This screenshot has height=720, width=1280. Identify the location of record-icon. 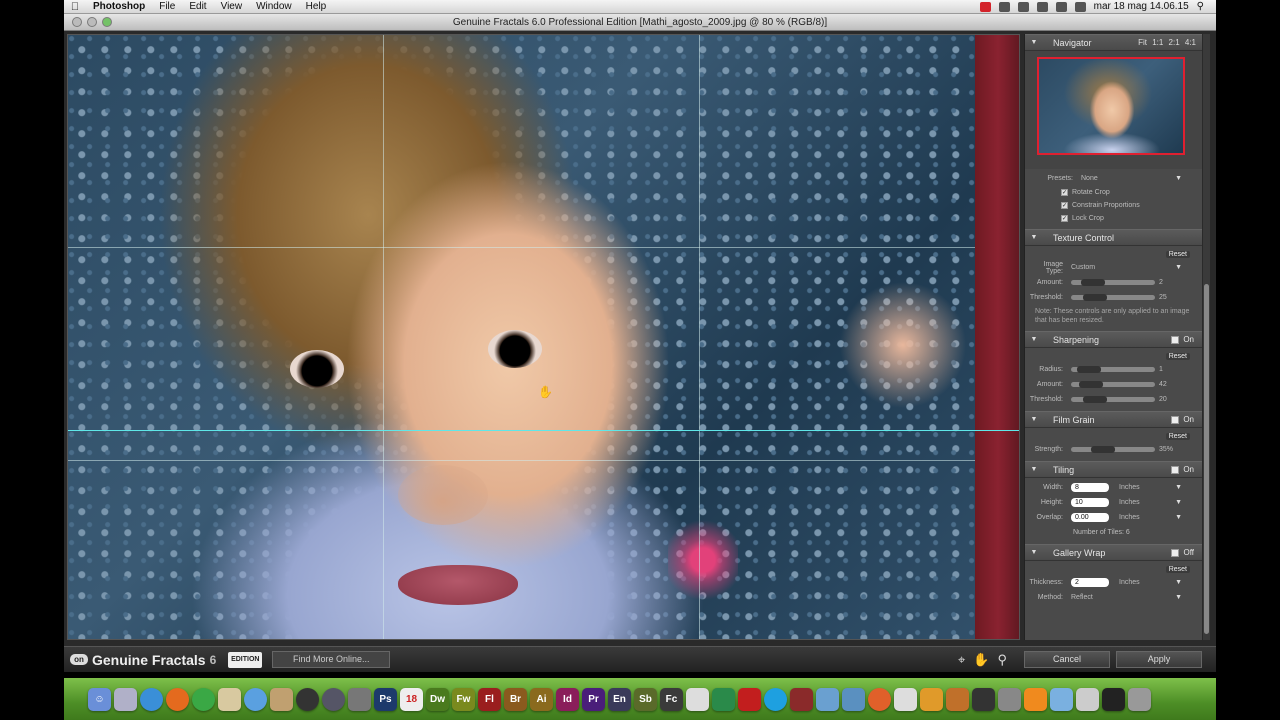
(985, 6).